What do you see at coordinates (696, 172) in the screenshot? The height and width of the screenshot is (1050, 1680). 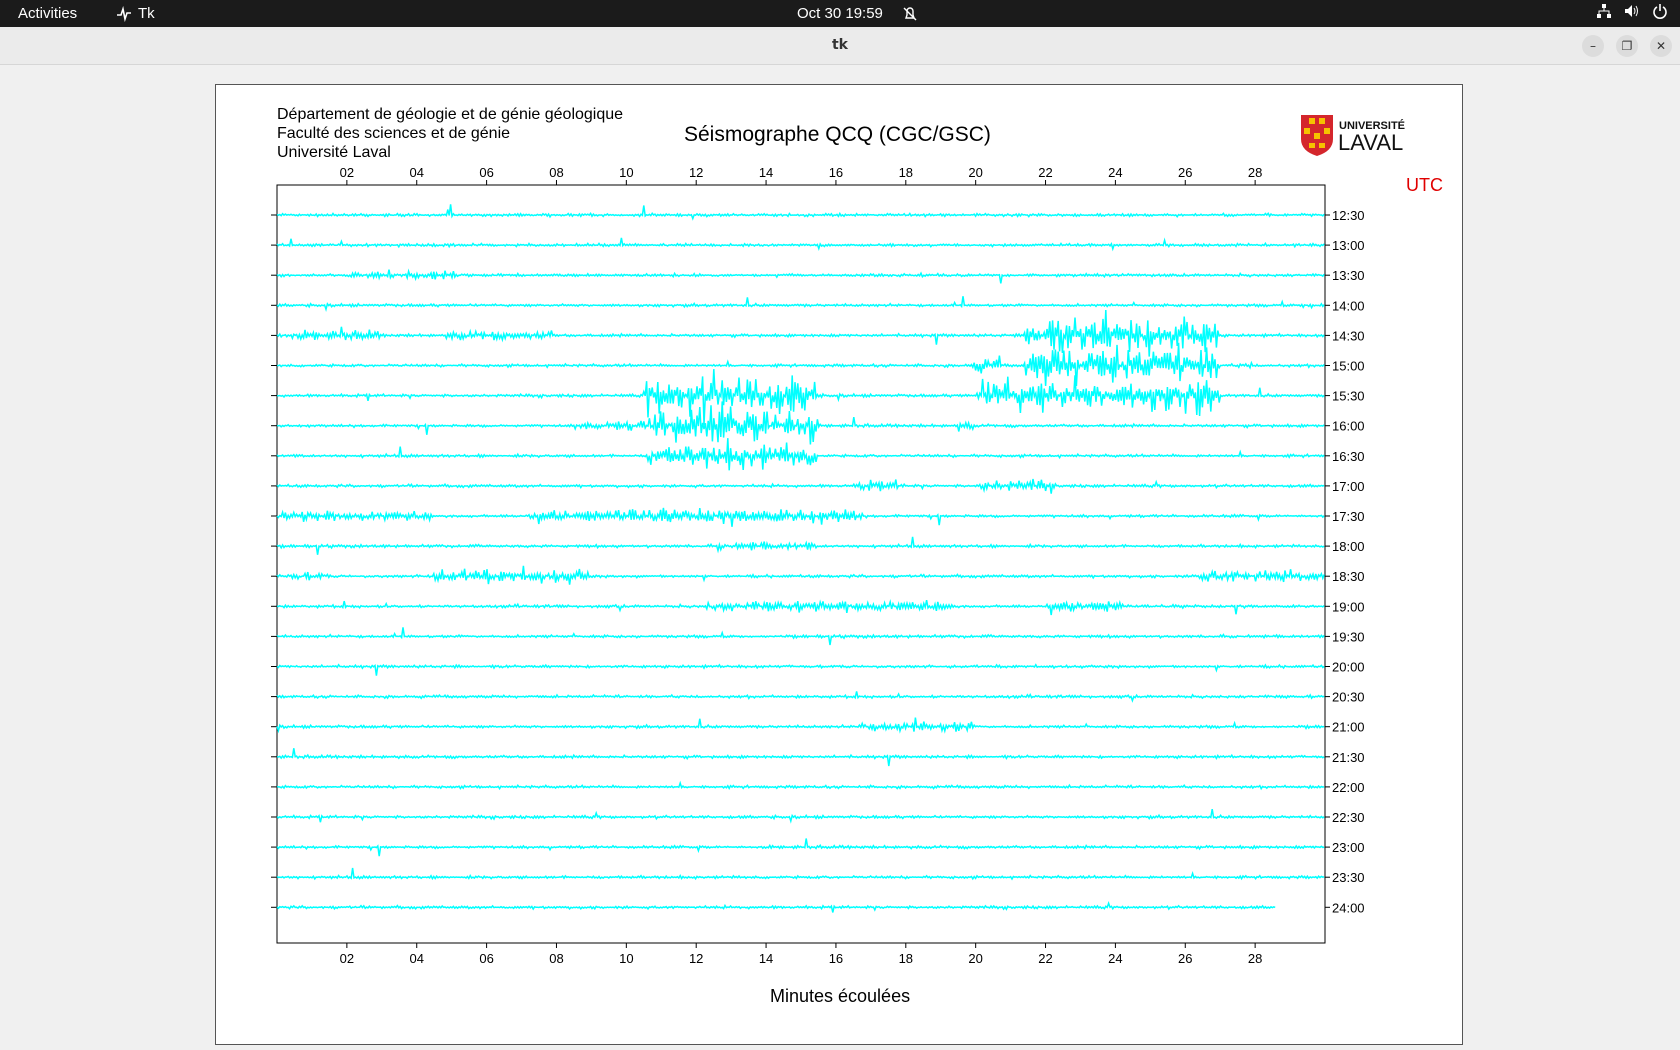 I see `x-tick-label-top: 12` at bounding box center [696, 172].